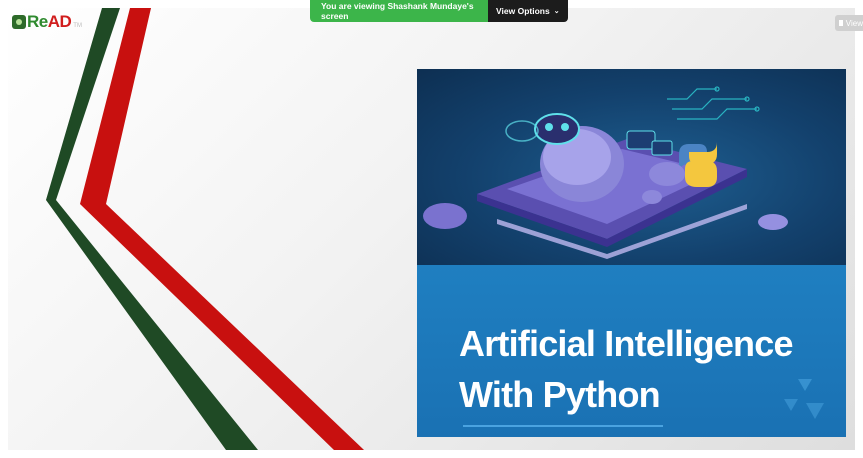 The image size is (863, 458). Describe the element at coordinates (804, 399) in the screenshot. I see `triangle-decoration` at that location.